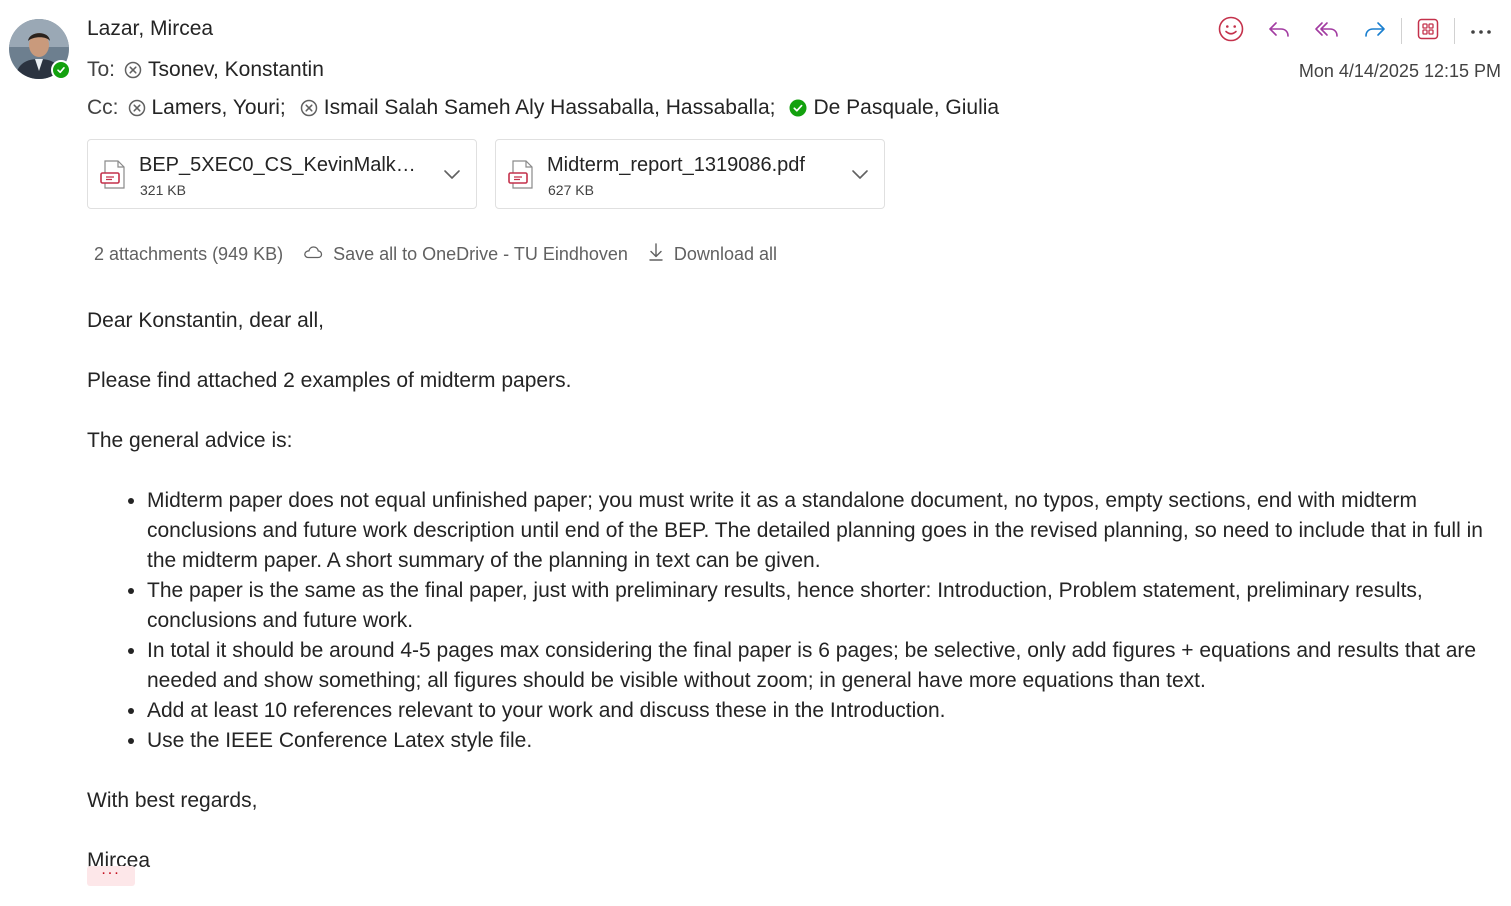 This screenshot has height=906, width=1511. I want to click on save-all-label: Save all to OneDrive - TU Eindhoven, so click(480, 254).